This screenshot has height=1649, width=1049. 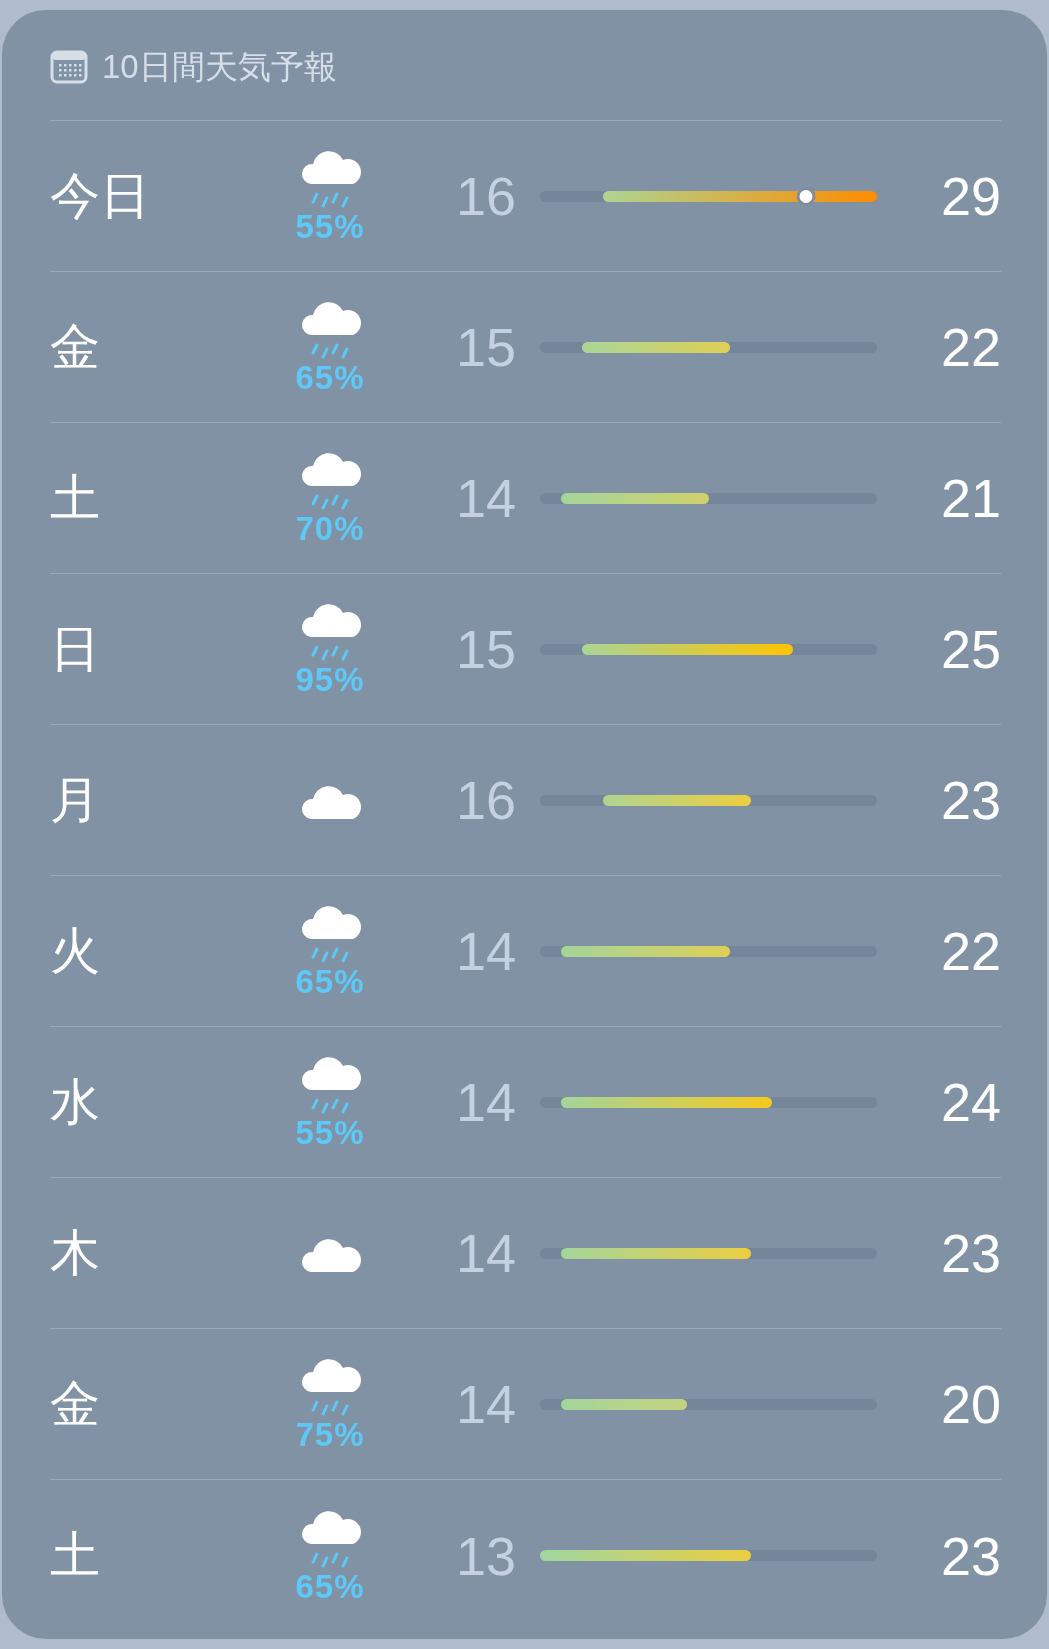 What do you see at coordinates (970, 1404) in the screenshot?
I see `high-temperature: 20` at bounding box center [970, 1404].